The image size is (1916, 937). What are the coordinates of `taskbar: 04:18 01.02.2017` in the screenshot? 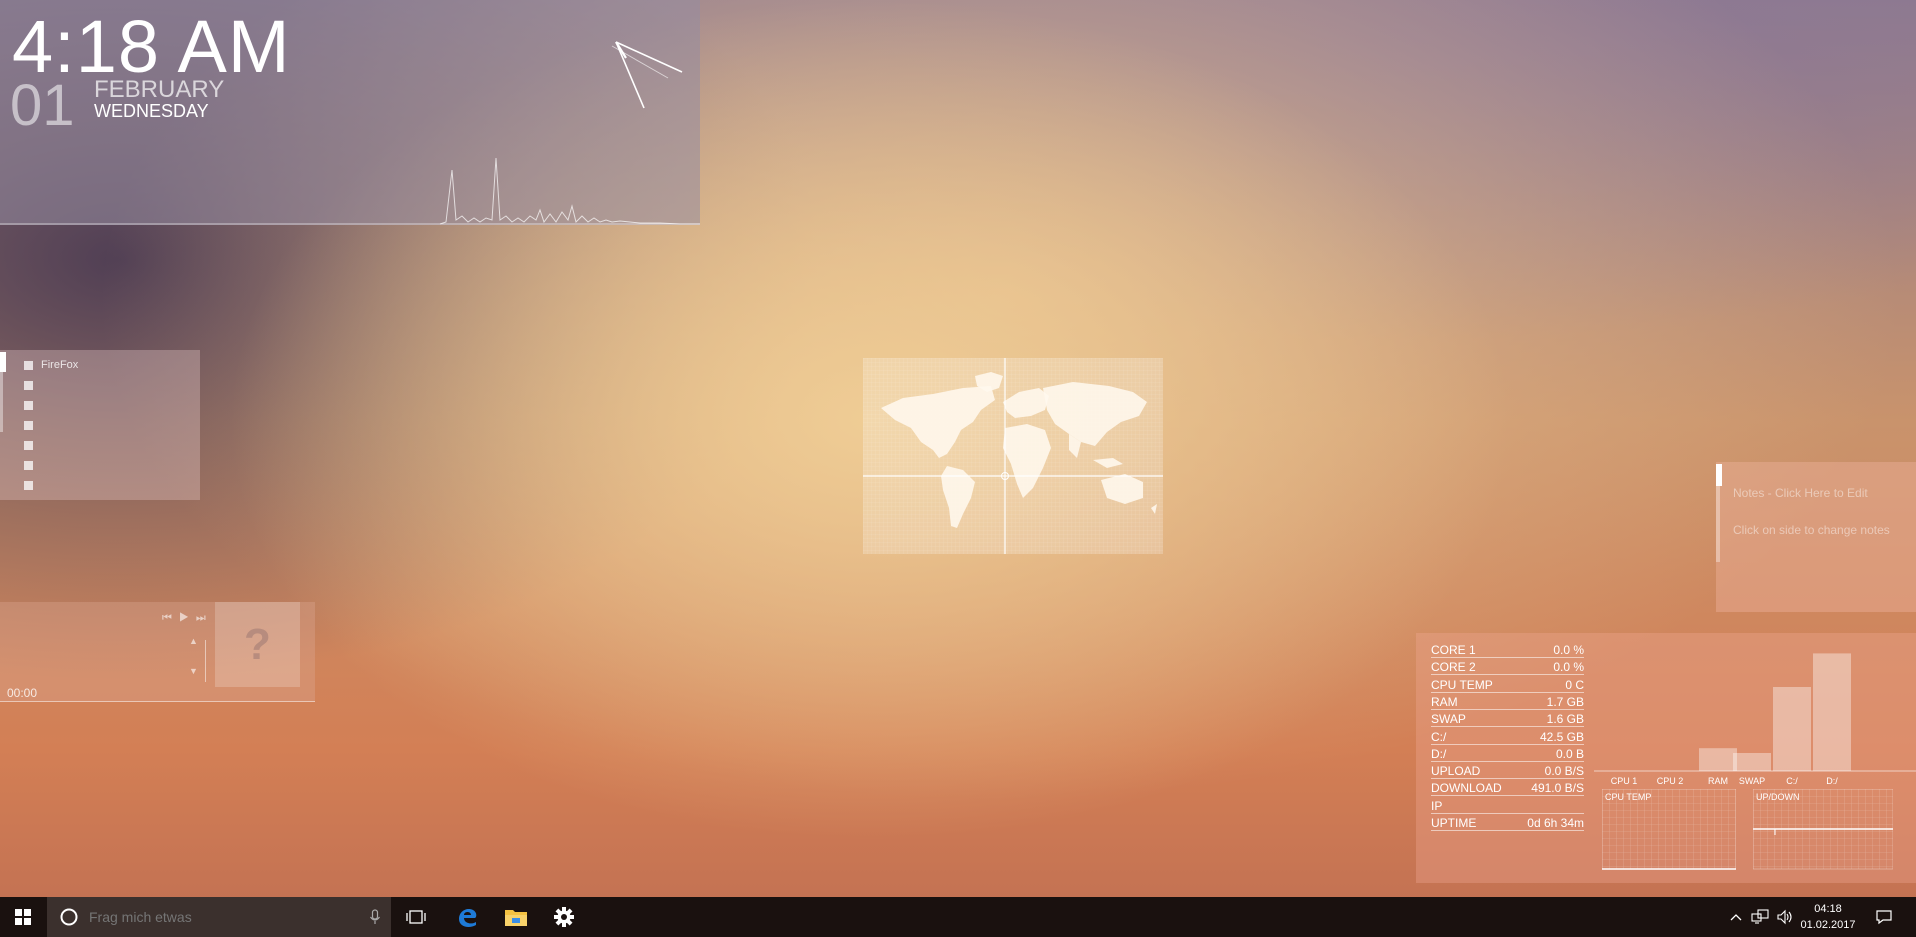 It's located at (958, 917).